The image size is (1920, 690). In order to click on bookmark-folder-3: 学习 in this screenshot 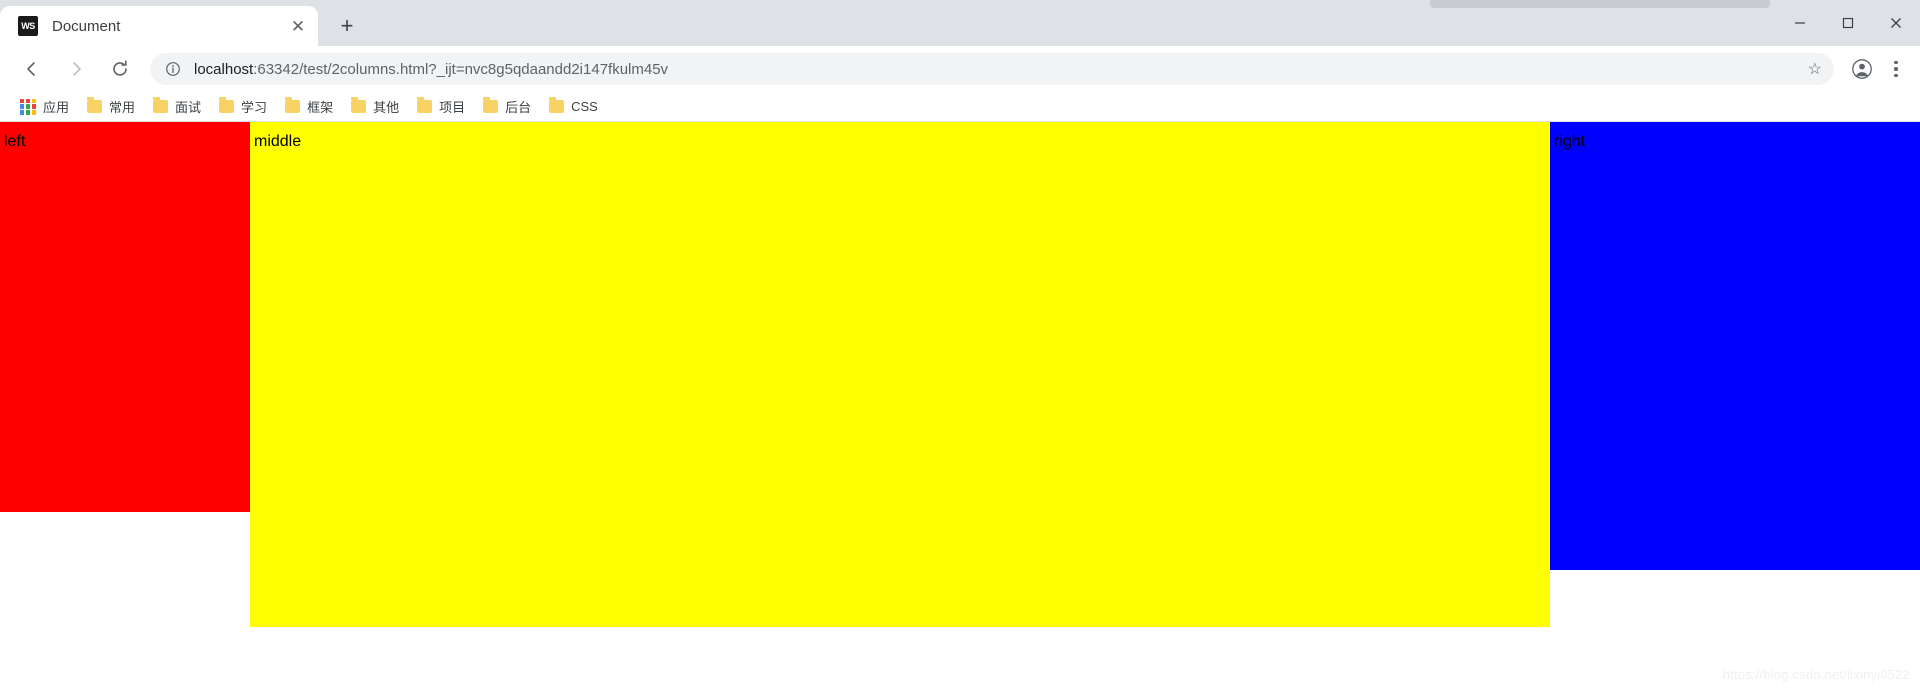, I will do `click(243, 107)`.